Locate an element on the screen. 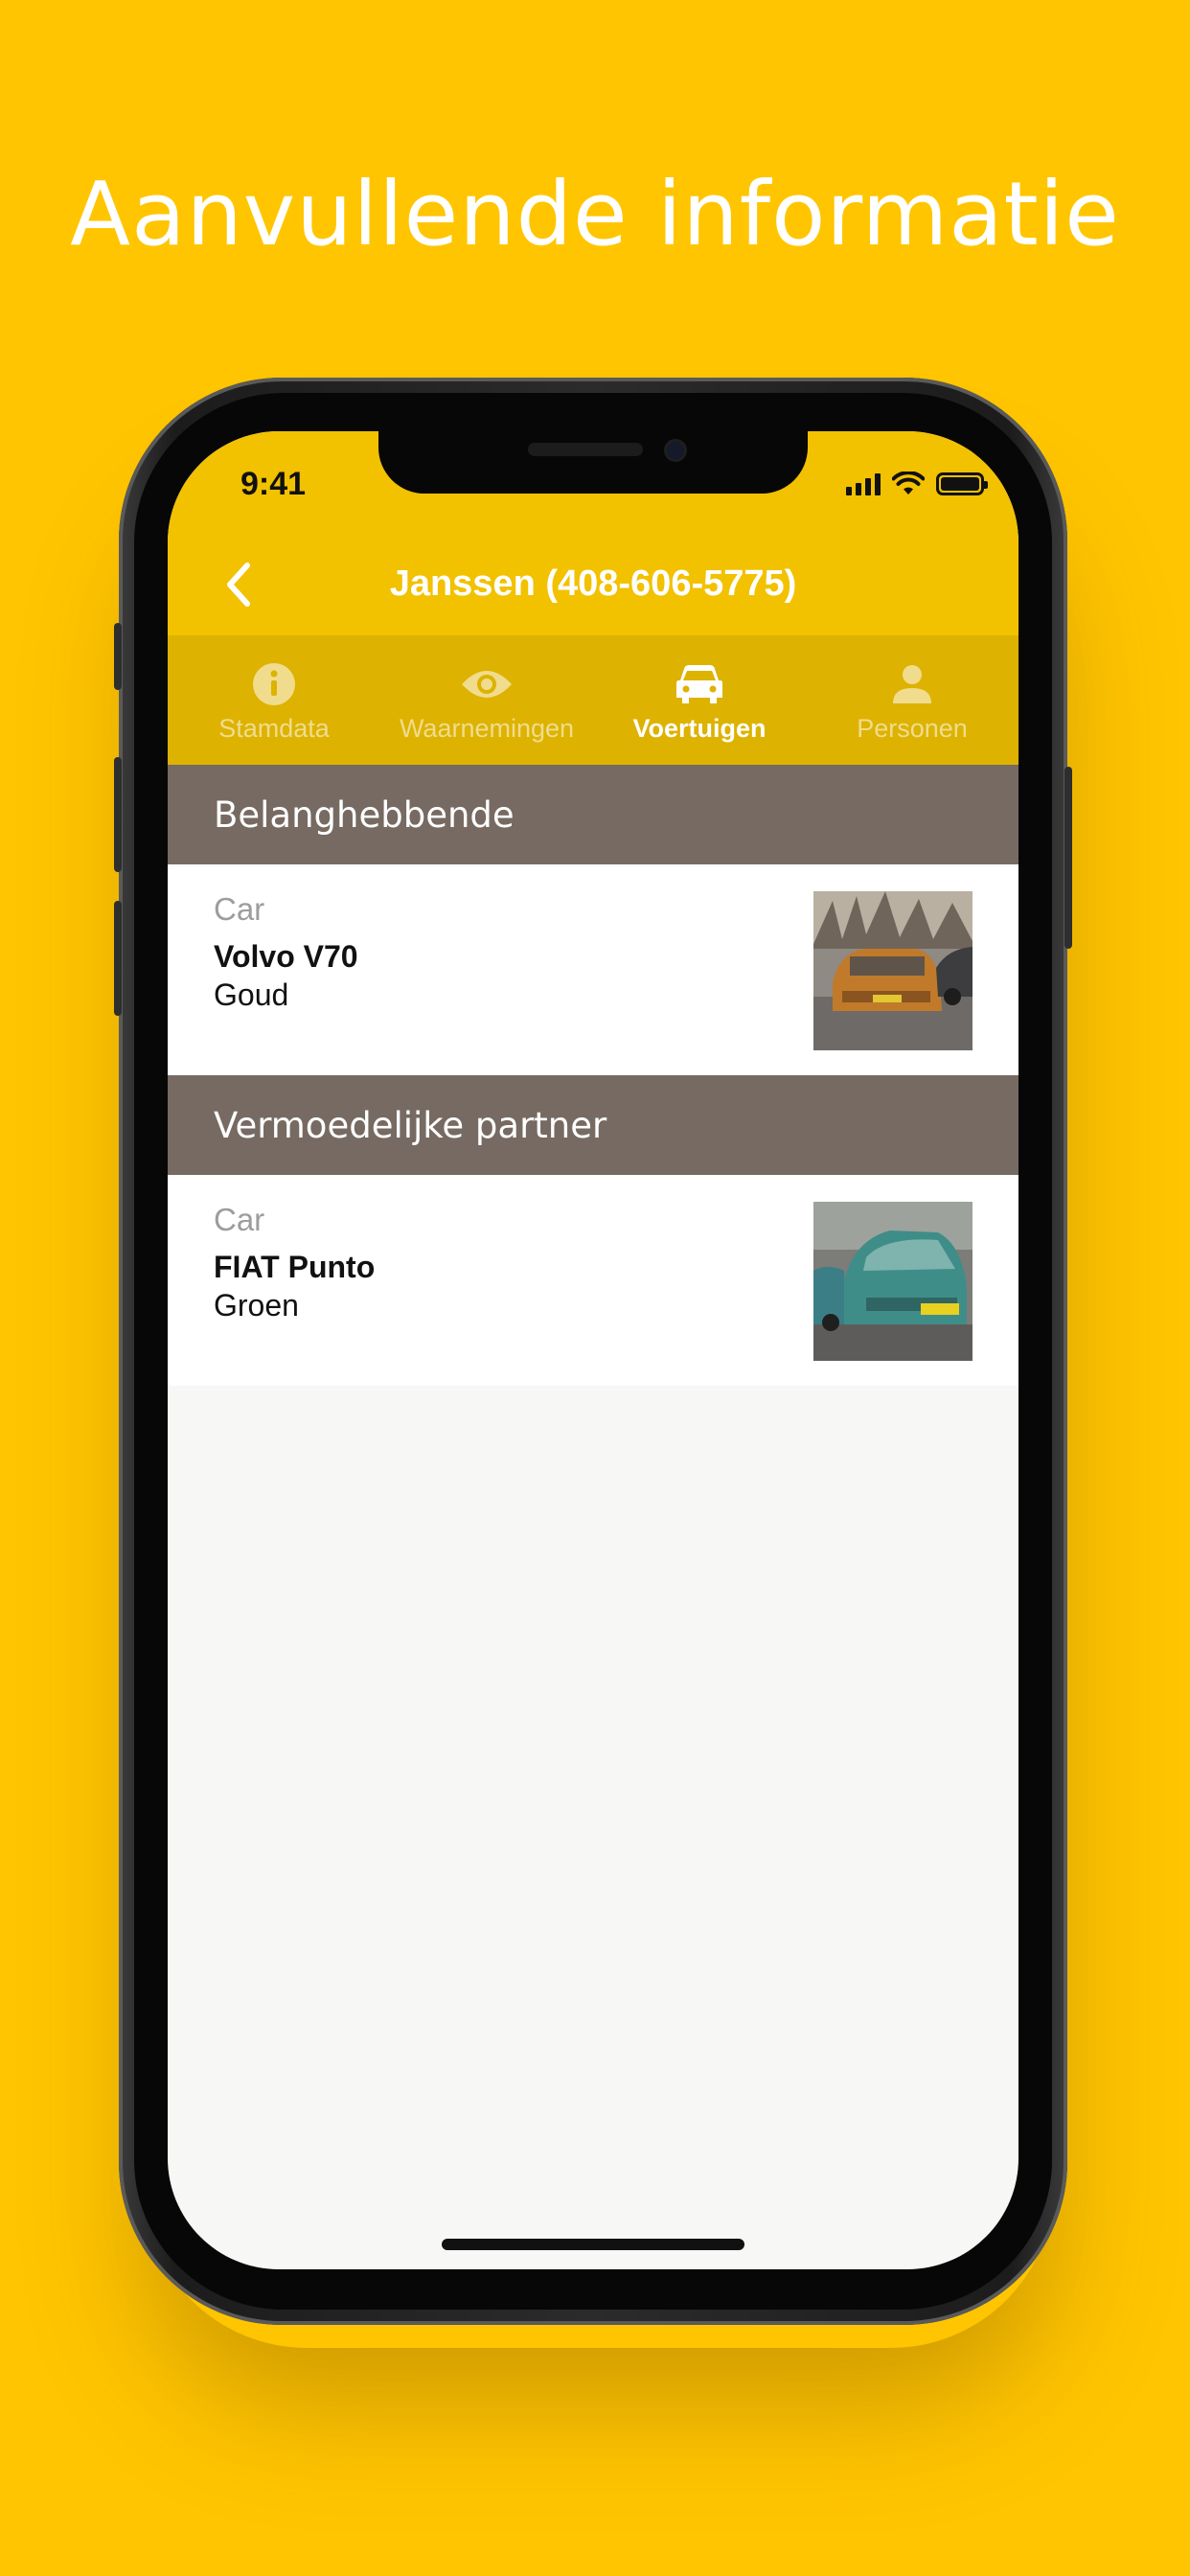 This screenshot has width=1190, height=2576. promo-title: Aanvullende informatie is located at coordinates (595, 214).